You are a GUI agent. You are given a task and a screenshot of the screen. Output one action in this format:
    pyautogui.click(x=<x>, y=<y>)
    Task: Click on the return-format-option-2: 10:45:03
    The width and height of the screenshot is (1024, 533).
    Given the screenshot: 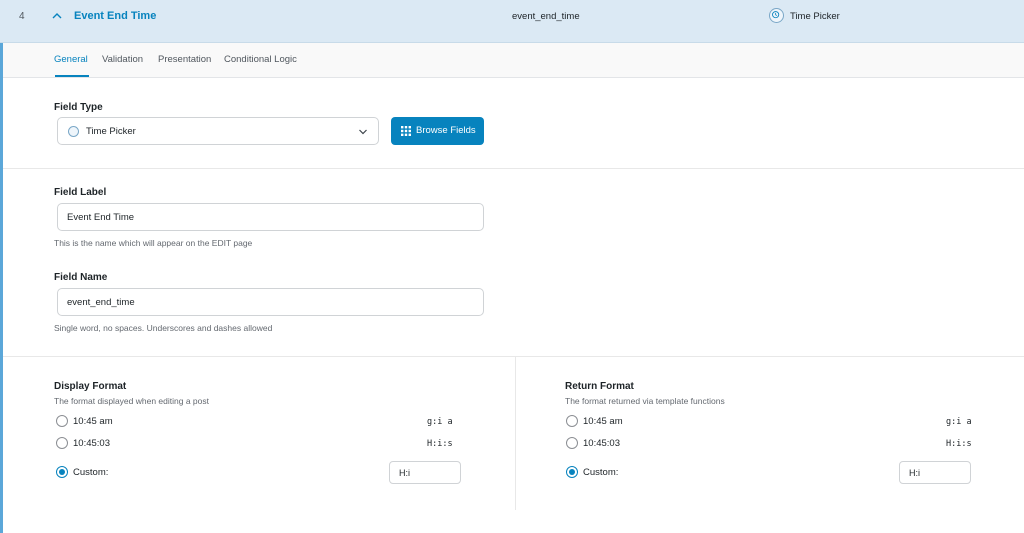 What is the action you would take?
    pyautogui.click(x=776, y=444)
    